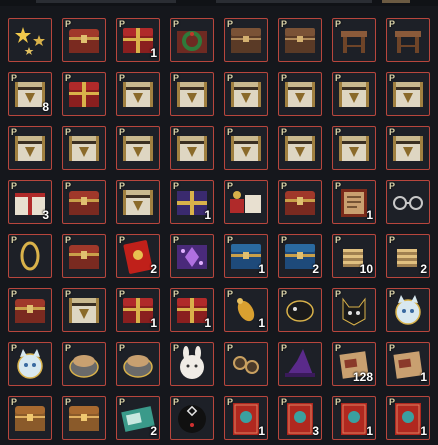  I want to click on inventory-slot: P 128, so click(354, 364).